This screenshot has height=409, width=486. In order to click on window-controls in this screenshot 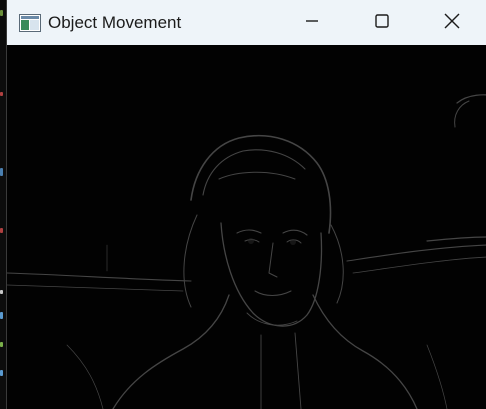, I will do `click(381, 22)`.